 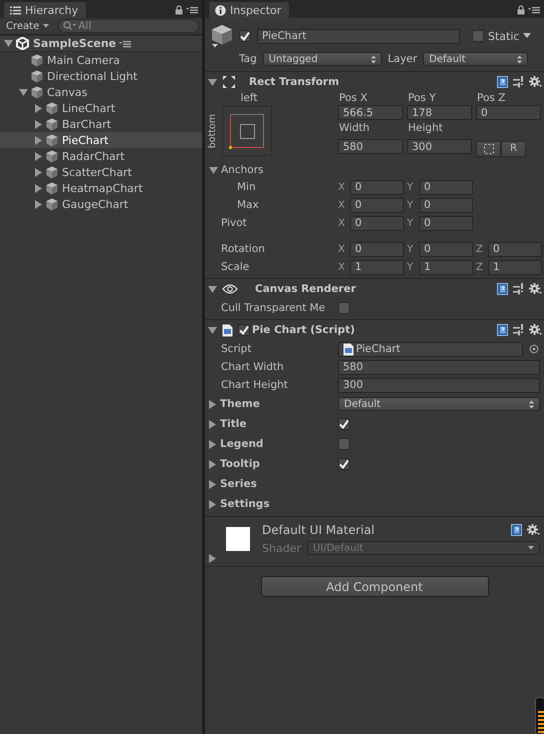 What do you see at coordinates (101, 140) in the screenshot?
I see `tree-item: PieChart` at bounding box center [101, 140].